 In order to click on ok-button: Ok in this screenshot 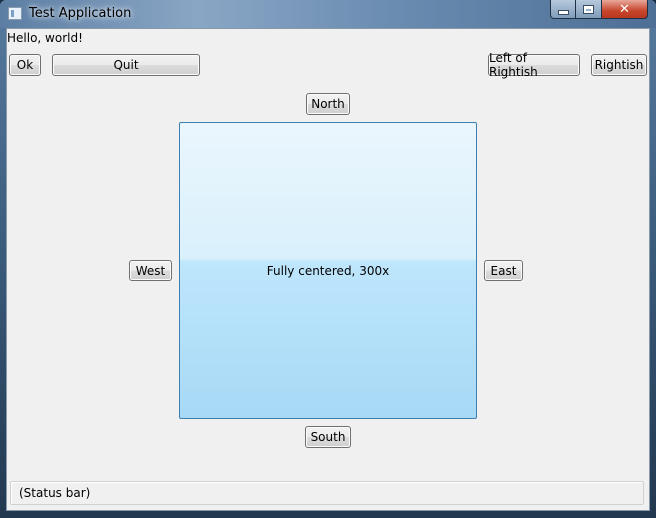, I will do `click(25, 65)`.